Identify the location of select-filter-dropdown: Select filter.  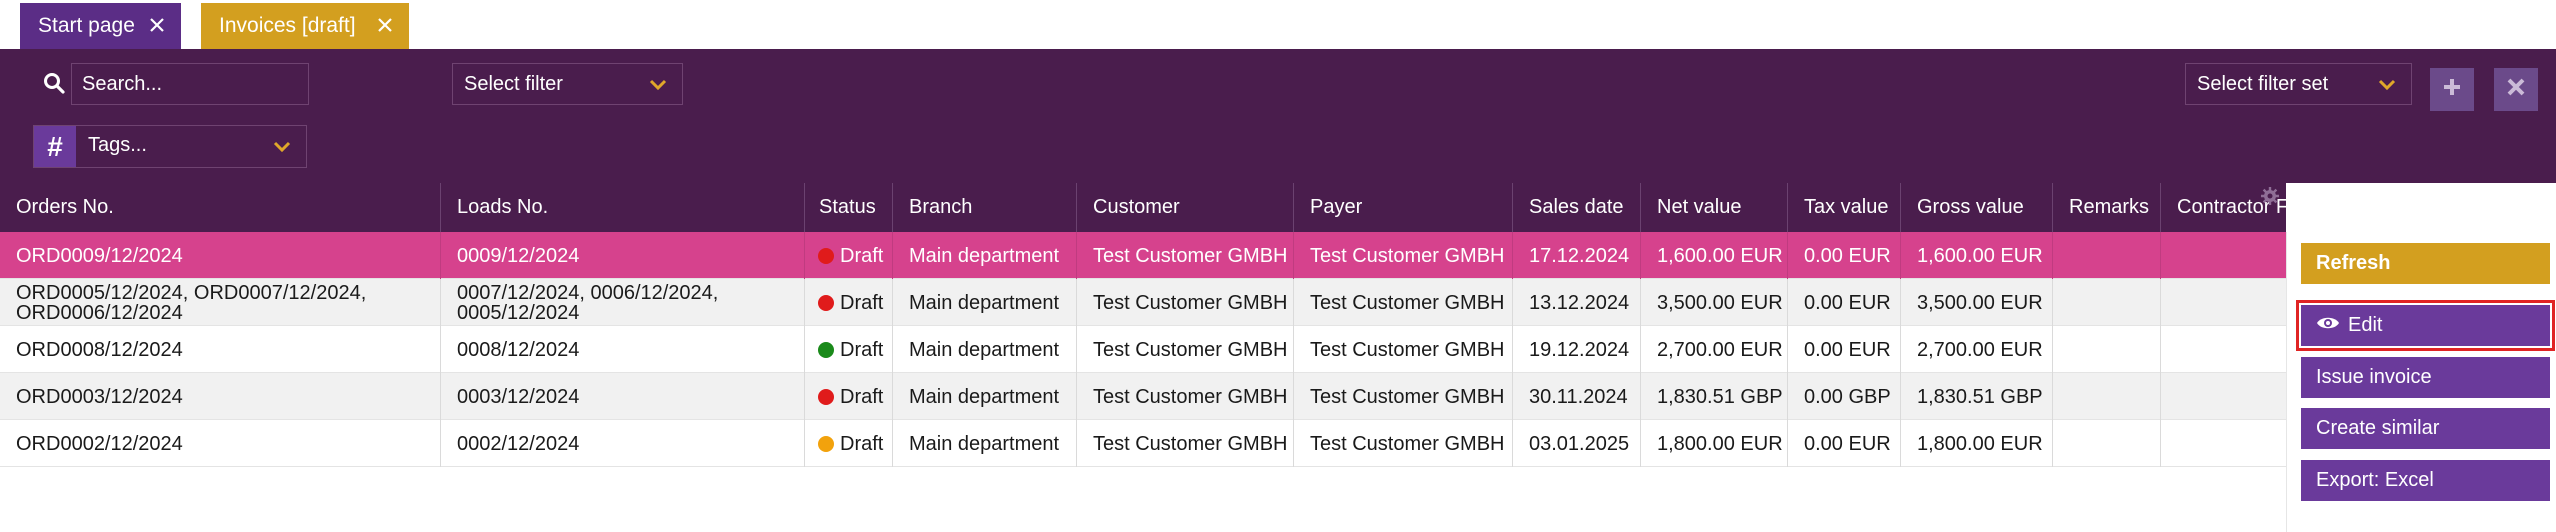
(567, 84).